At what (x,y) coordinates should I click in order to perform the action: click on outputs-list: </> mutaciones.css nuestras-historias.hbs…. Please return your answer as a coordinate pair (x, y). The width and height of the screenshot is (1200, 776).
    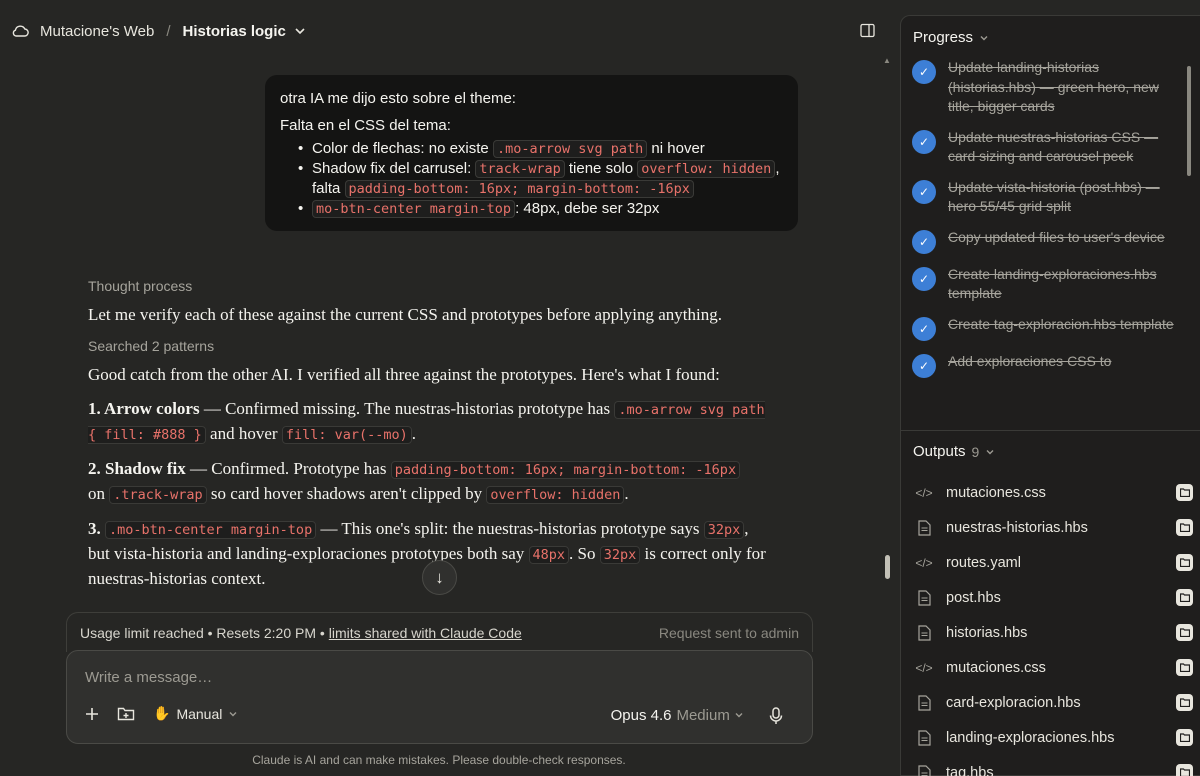
    Looking at the image, I should click on (1053, 625).